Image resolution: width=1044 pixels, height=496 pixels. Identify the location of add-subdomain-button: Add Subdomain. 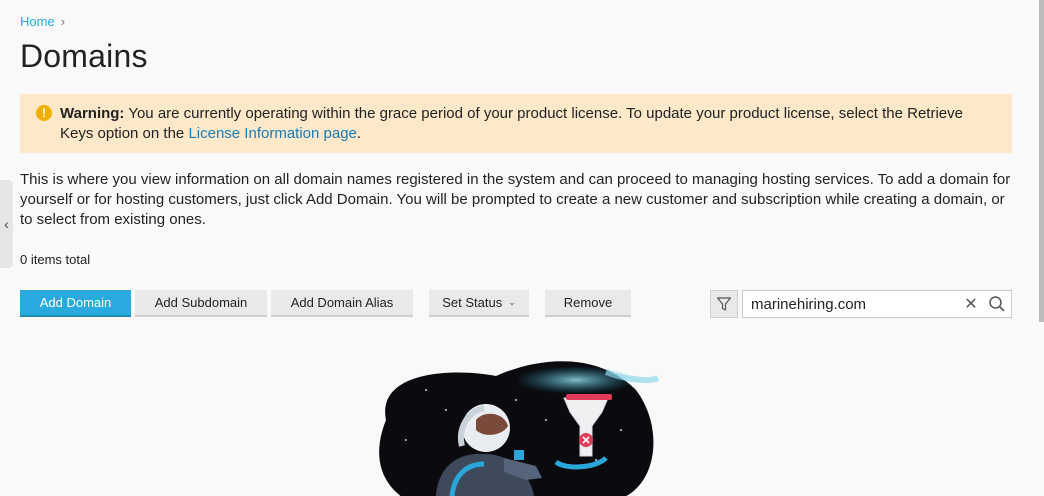
(201, 303).